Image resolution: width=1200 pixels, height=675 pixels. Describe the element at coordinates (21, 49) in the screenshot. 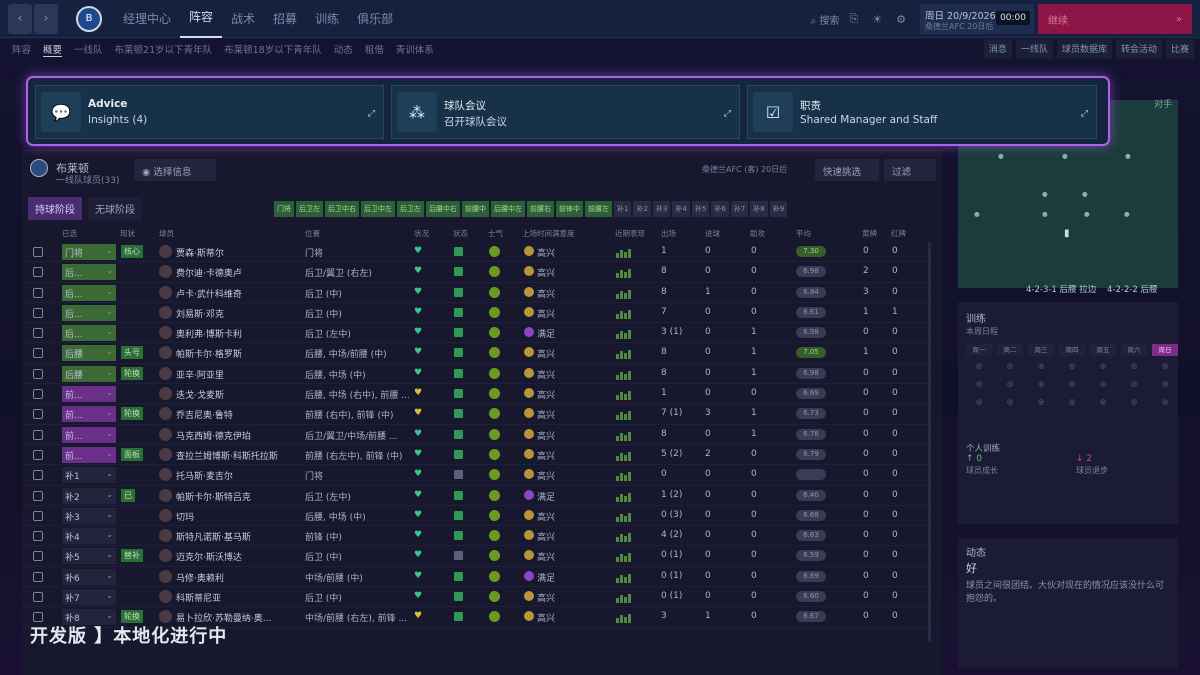

I see `subnav-squad: 阵容` at that location.